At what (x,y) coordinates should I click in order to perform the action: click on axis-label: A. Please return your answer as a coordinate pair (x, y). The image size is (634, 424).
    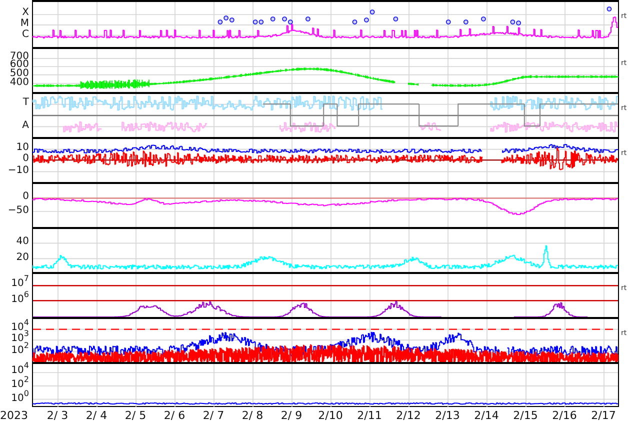
    Looking at the image, I should click on (25, 126).